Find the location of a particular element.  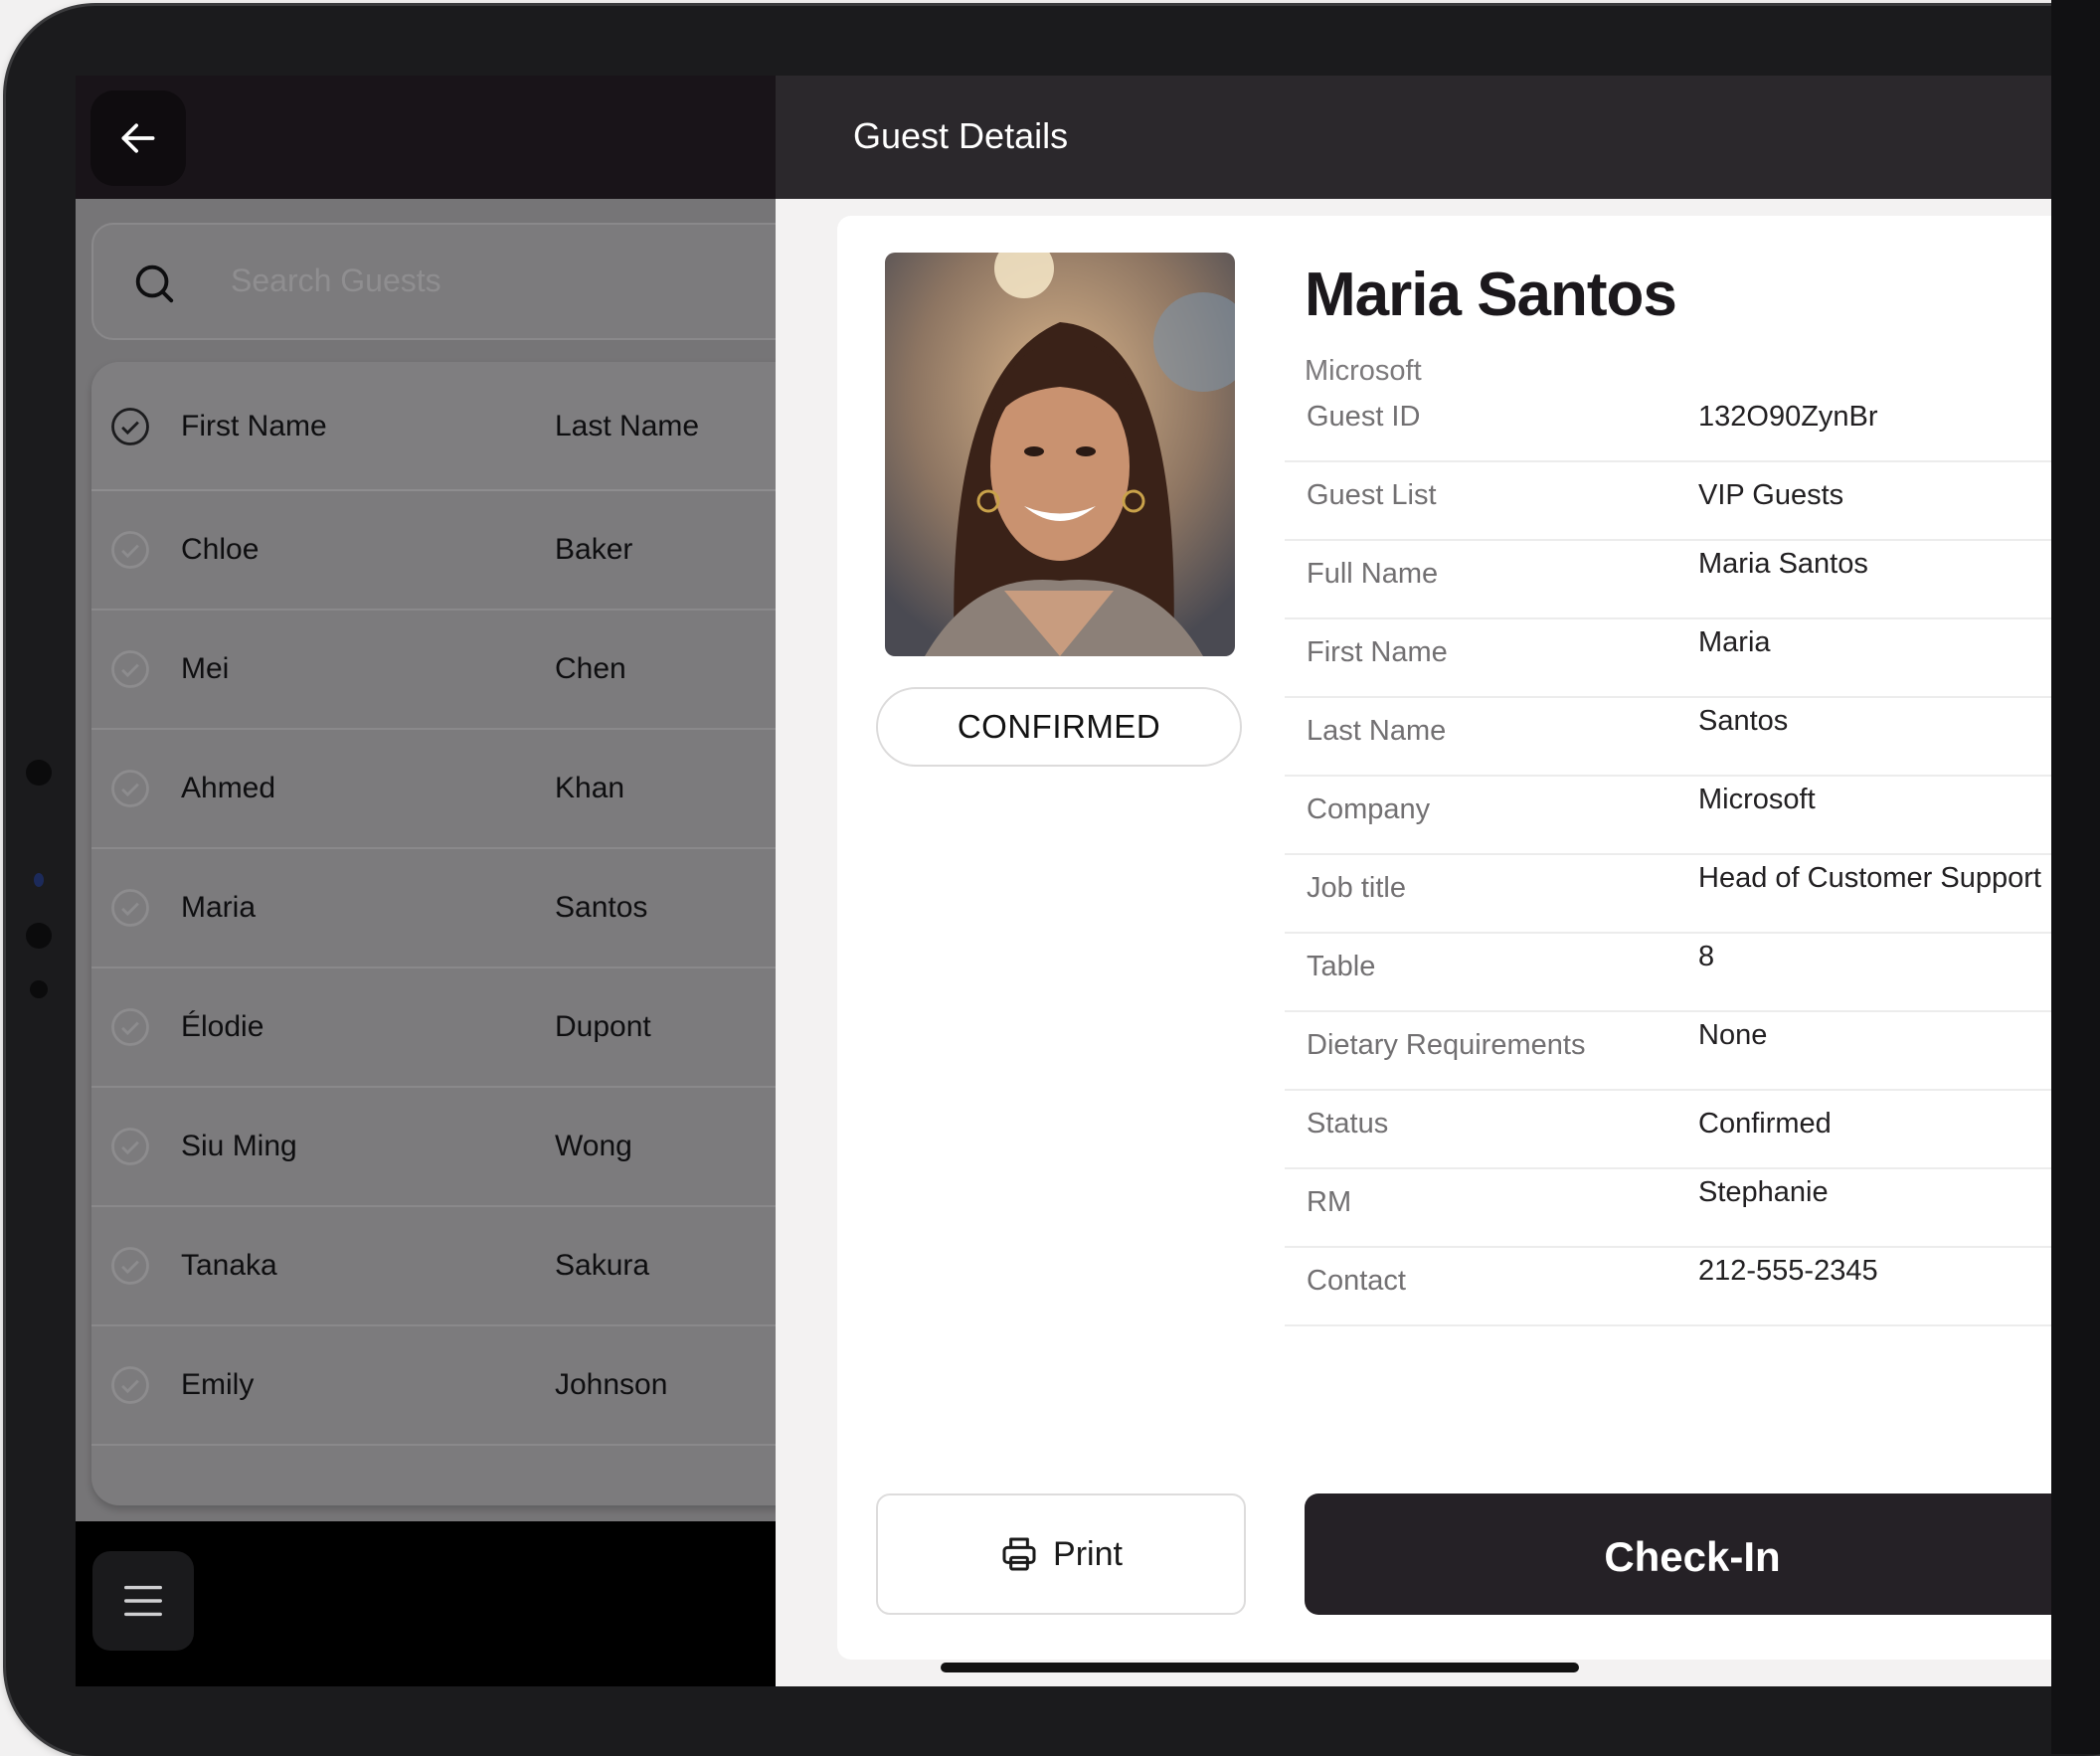

printer-icon is located at coordinates (1019, 1554).